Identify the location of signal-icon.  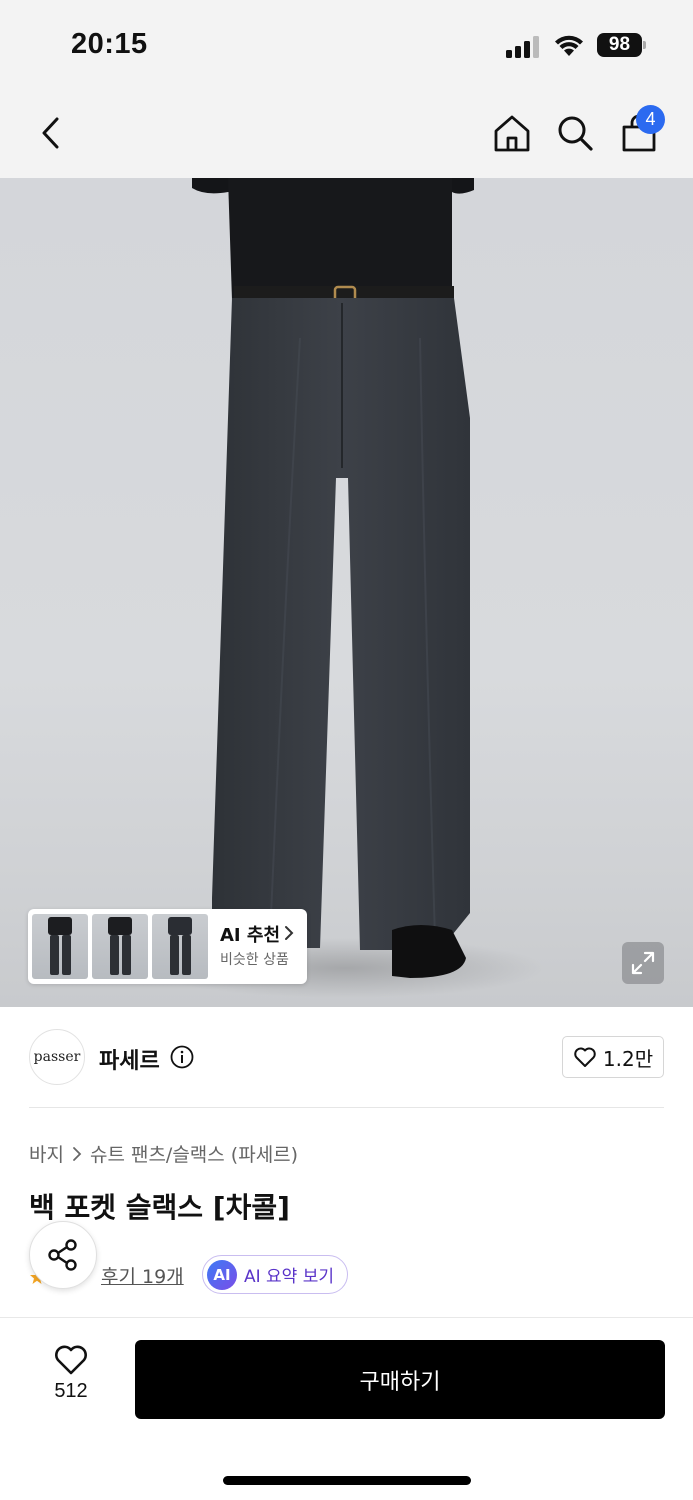
(524, 46).